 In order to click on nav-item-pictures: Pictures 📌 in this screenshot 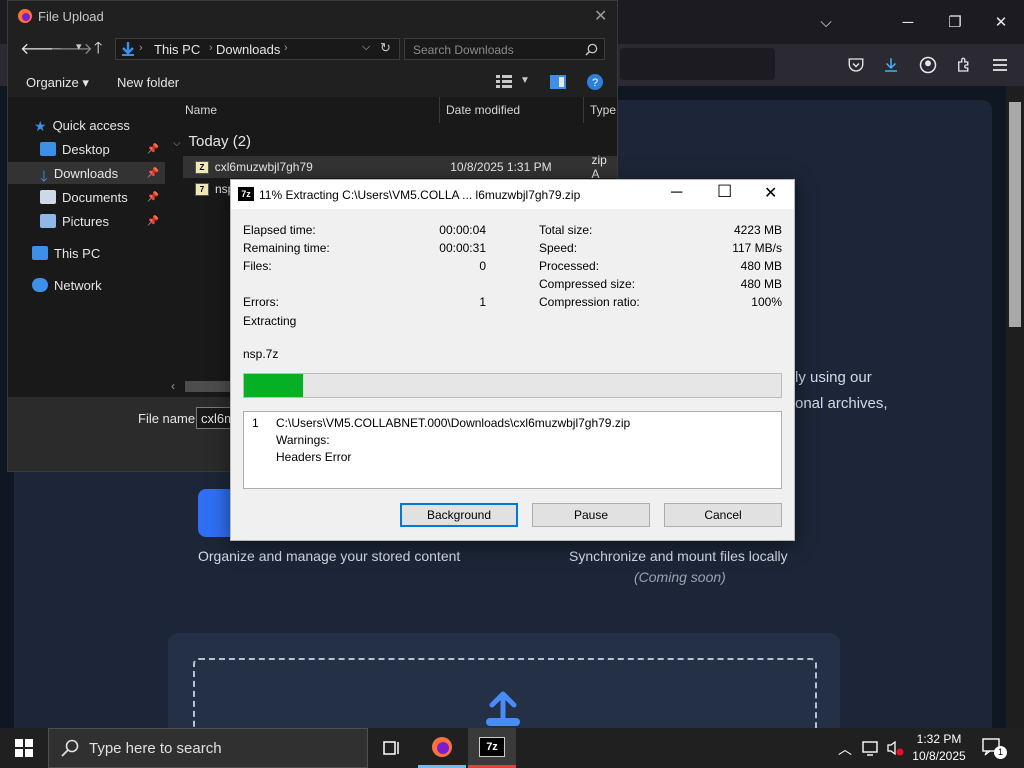, I will do `click(86, 221)`.